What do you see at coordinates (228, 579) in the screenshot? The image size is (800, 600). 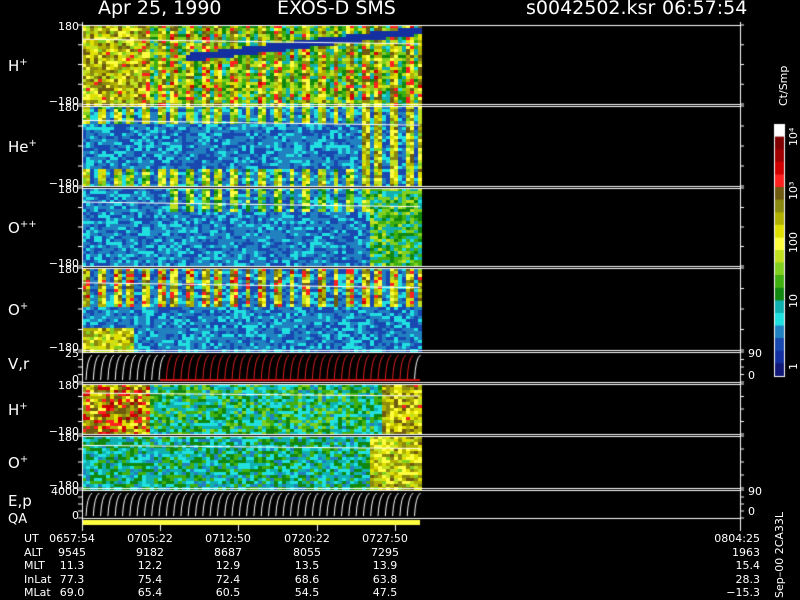 I see `ephemeris-value: 72.4` at bounding box center [228, 579].